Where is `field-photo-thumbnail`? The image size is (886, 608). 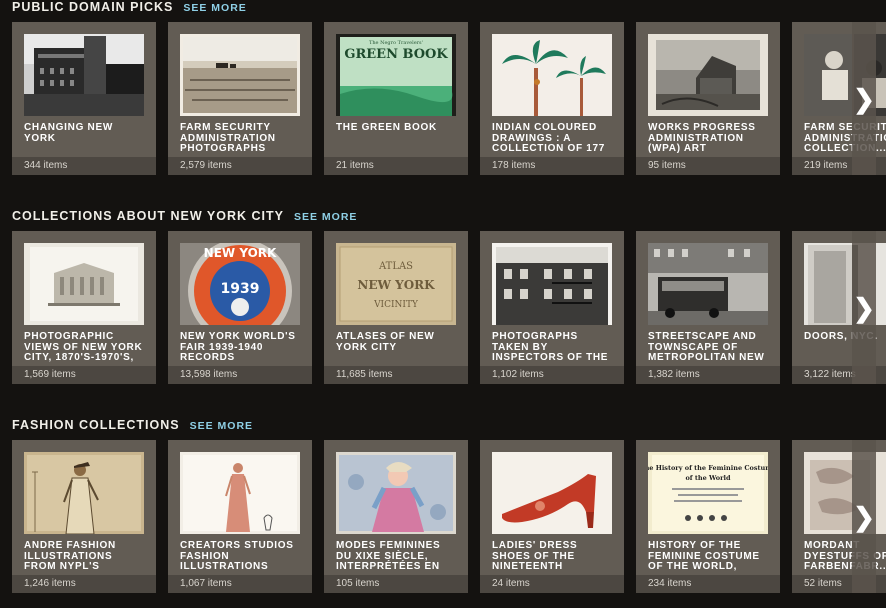 field-photo-thumbnail is located at coordinates (240, 75).